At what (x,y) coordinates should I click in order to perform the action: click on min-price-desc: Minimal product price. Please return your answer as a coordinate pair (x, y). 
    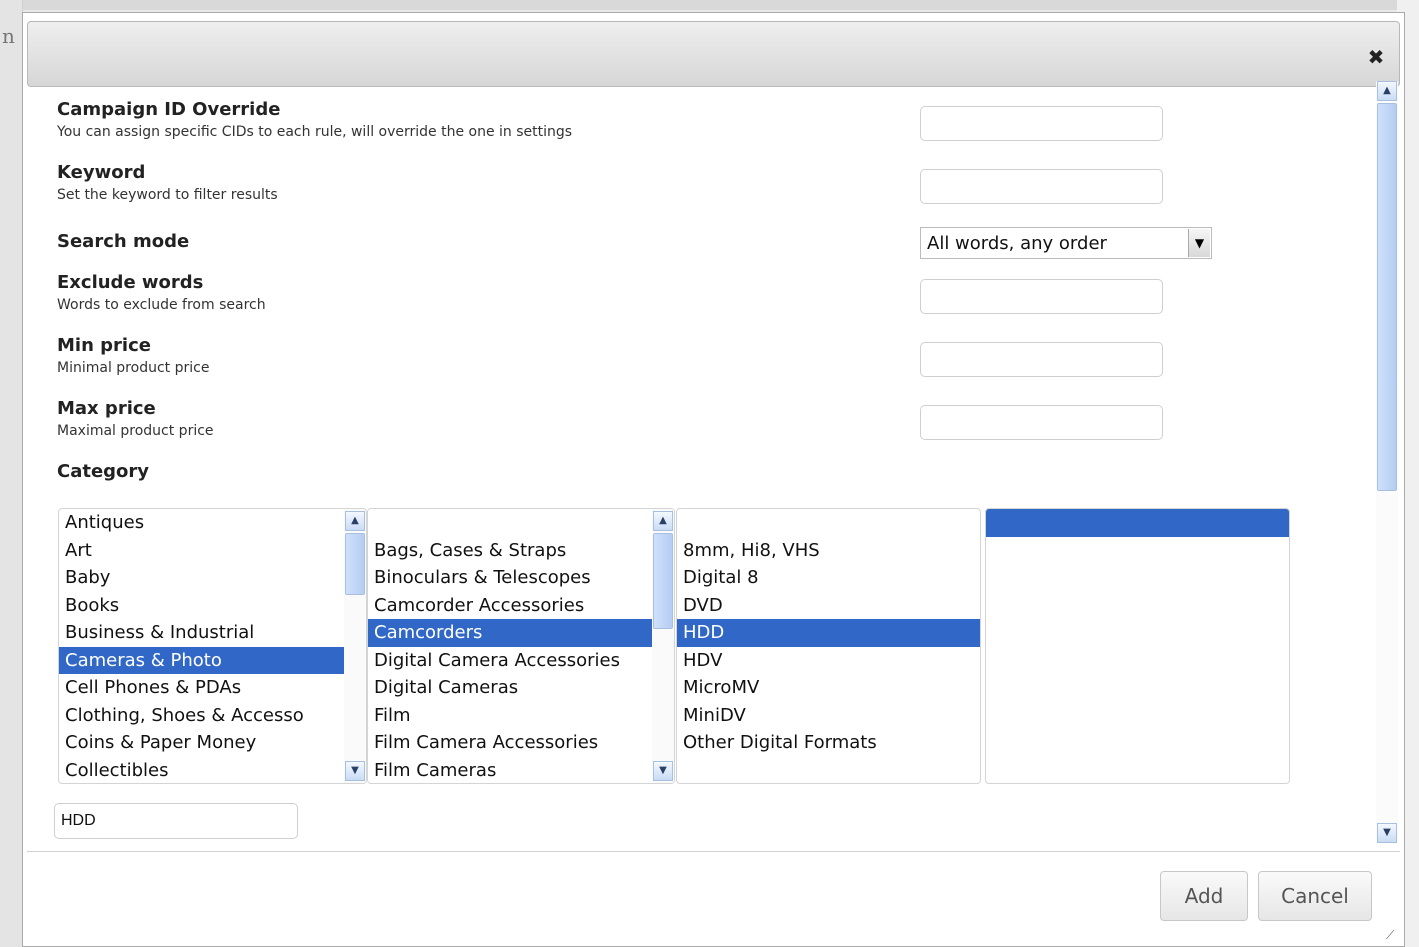
    Looking at the image, I should click on (133, 368).